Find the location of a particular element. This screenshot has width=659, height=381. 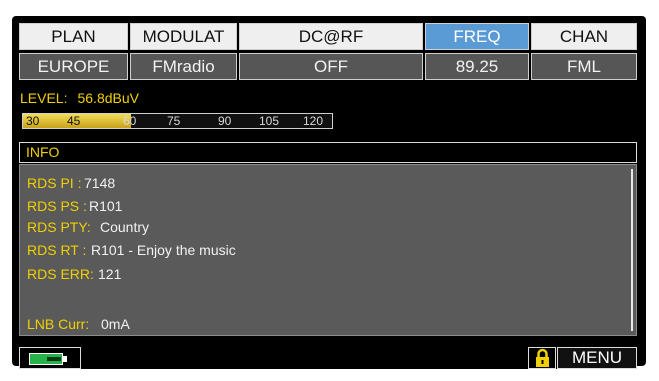

tab-dcrf: DC@RF is located at coordinates (331, 36).